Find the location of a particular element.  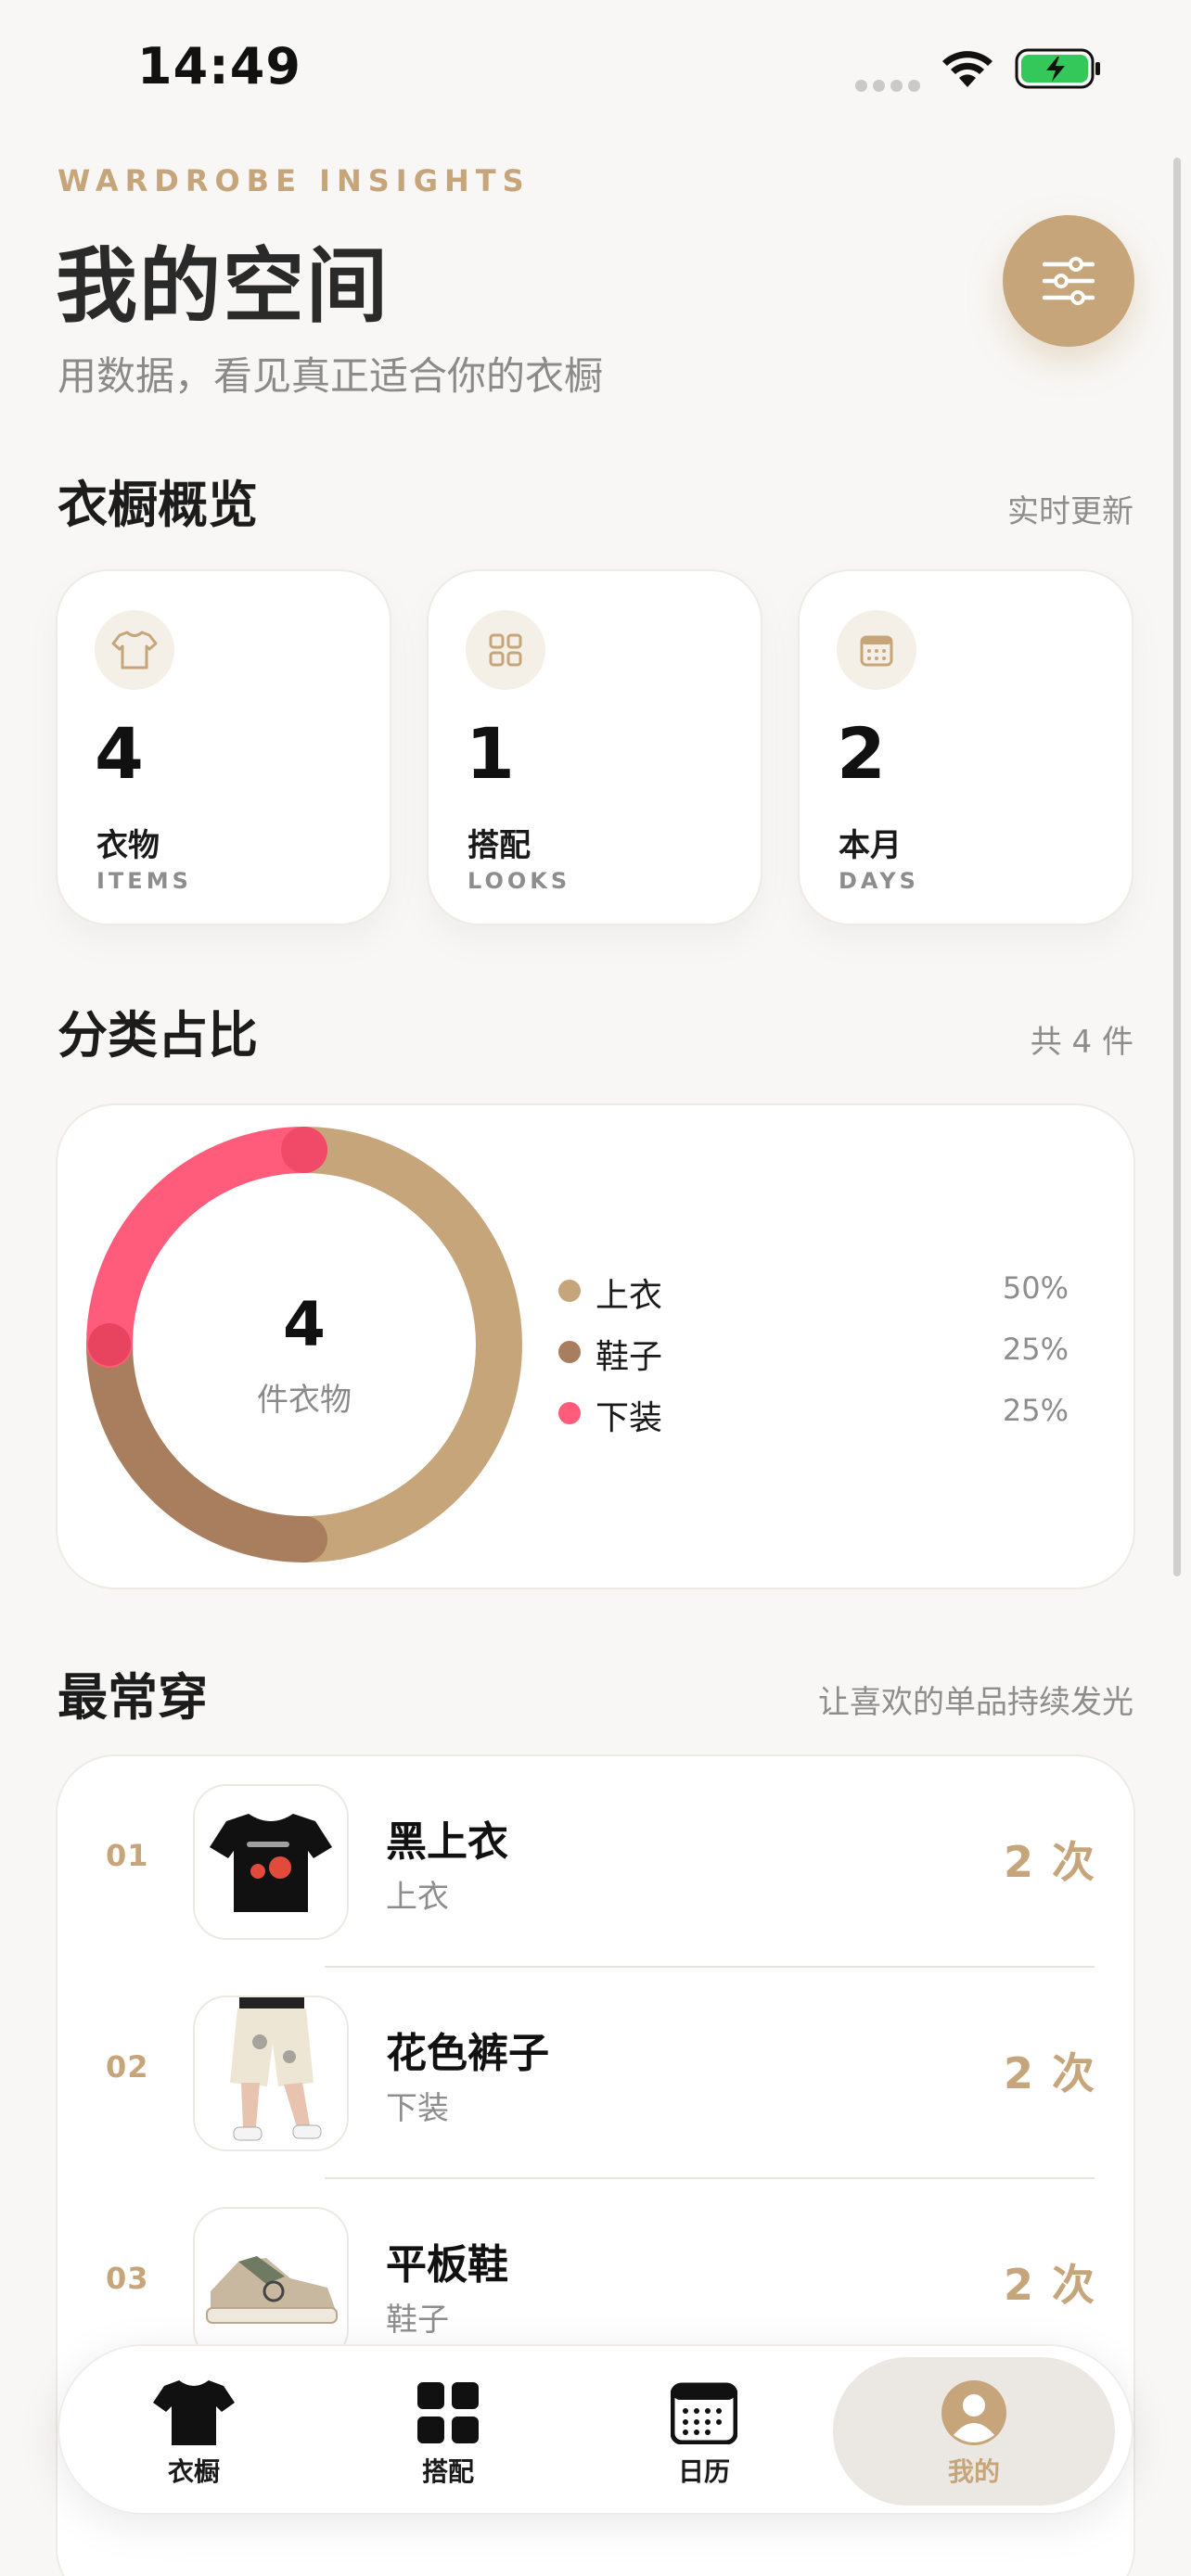

donut-slice-cap is located at coordinates (304, 1150).